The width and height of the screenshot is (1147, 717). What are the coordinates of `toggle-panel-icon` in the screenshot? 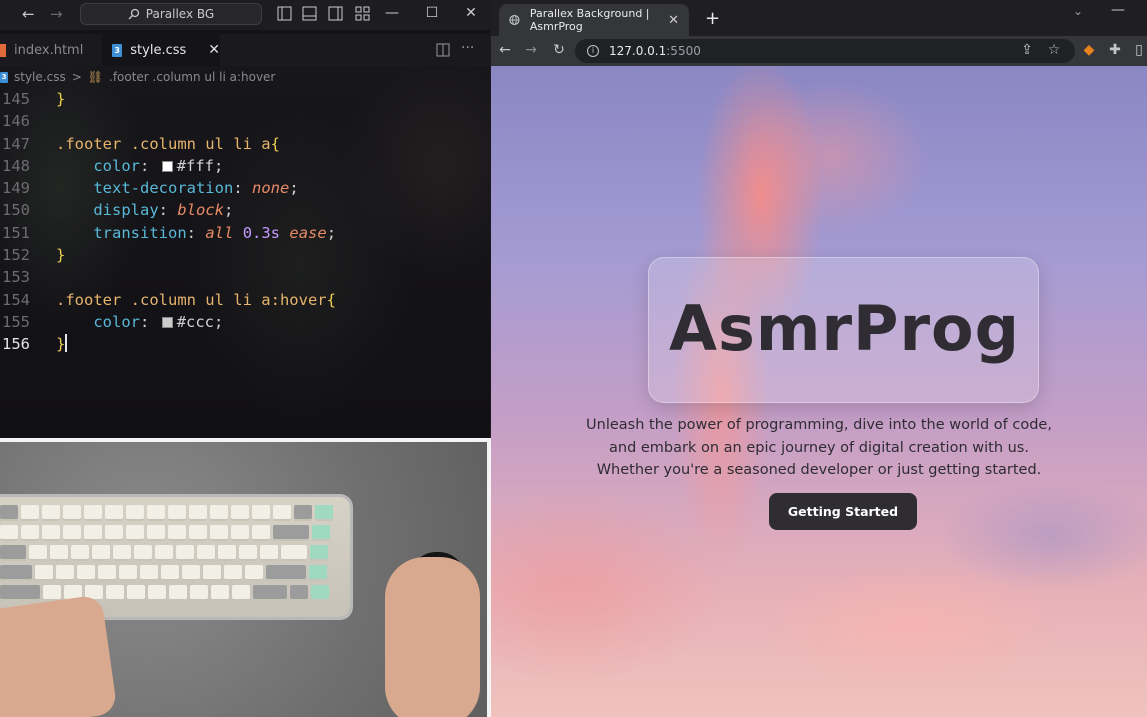 It's located at (309, 13).